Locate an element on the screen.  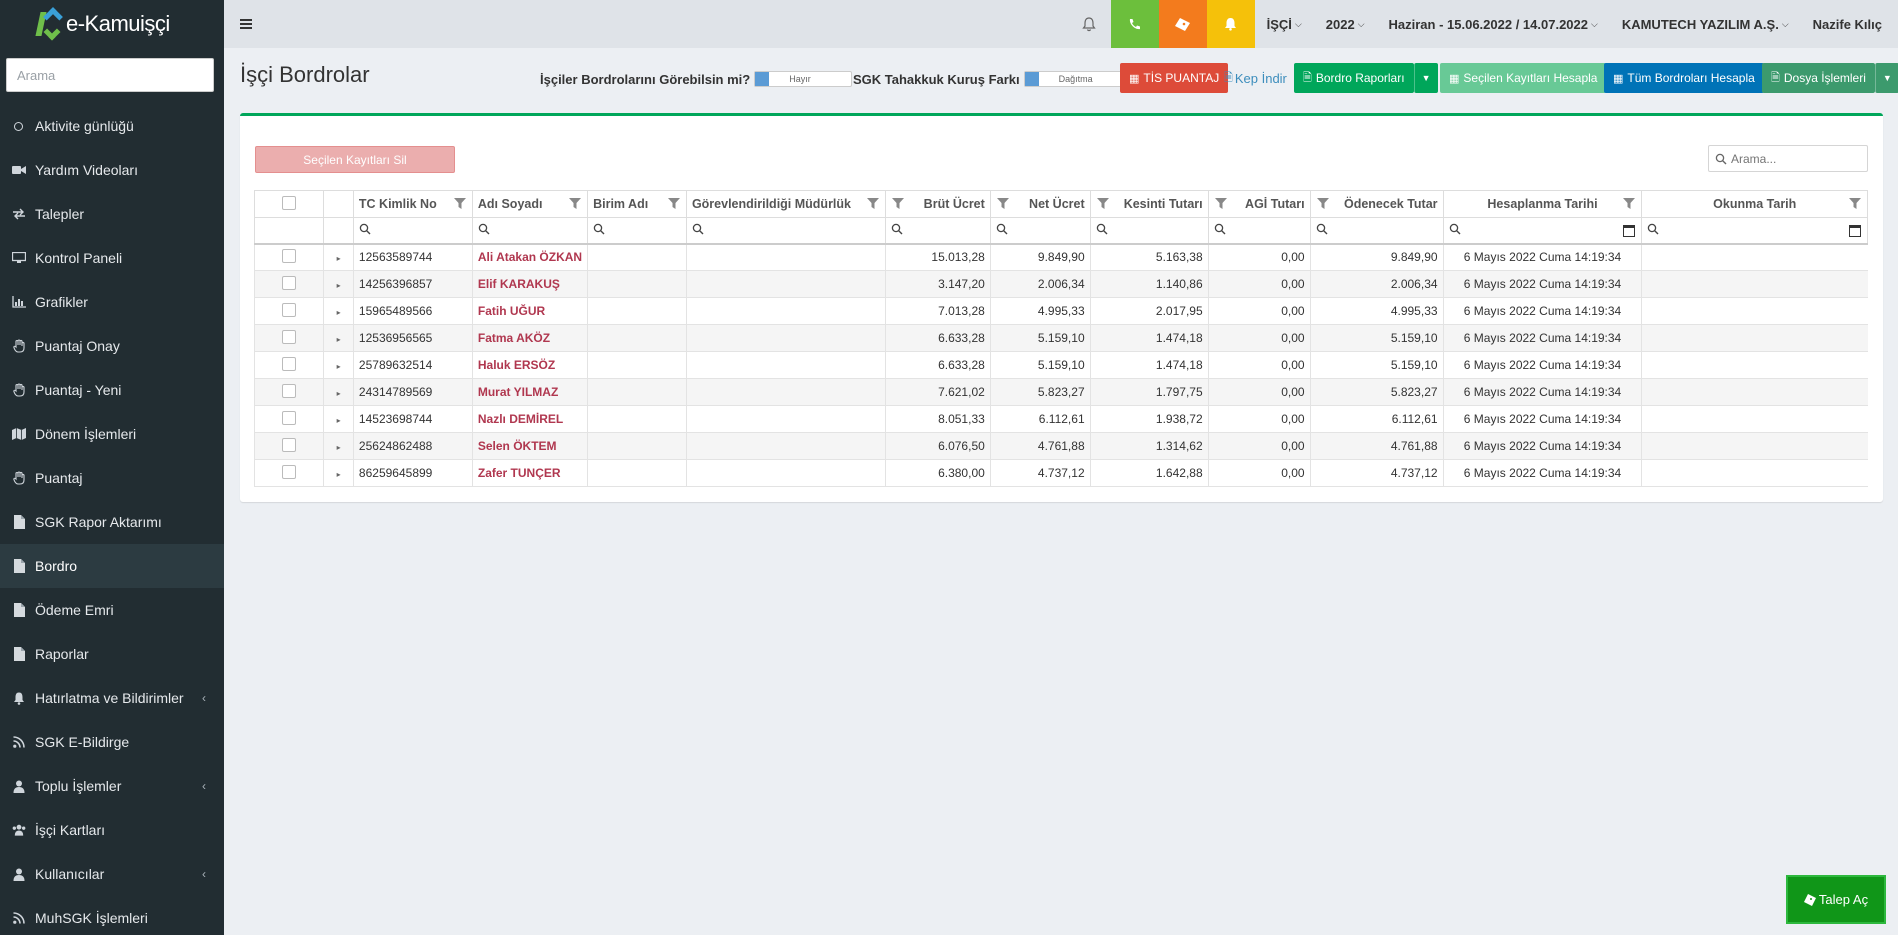
hamburger-menu-icon is located at coordinates (246, 24).